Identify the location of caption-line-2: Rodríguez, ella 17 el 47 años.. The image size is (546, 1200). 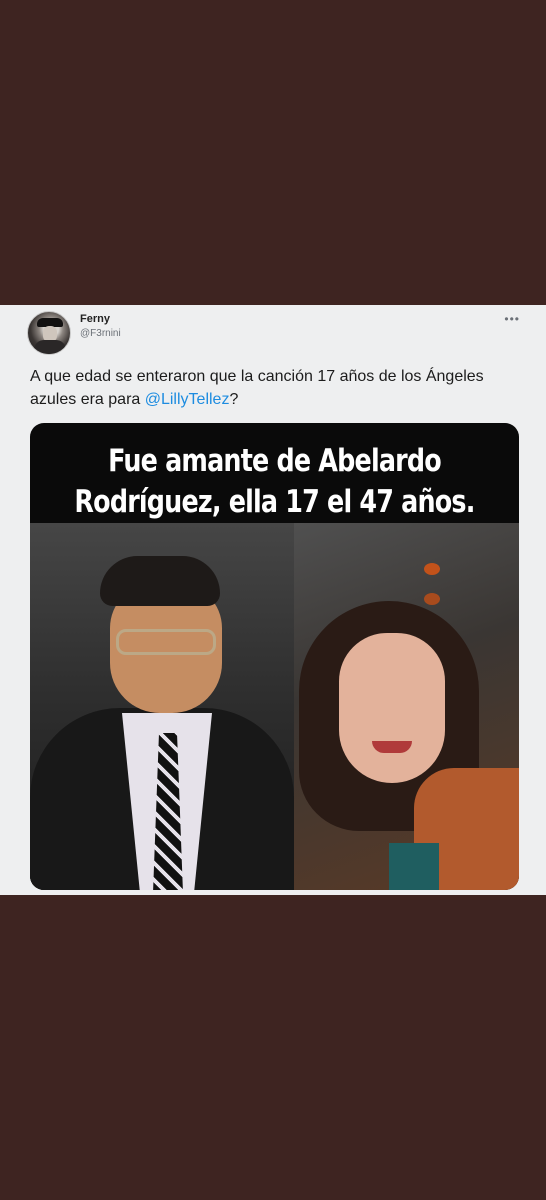
(274, 502).